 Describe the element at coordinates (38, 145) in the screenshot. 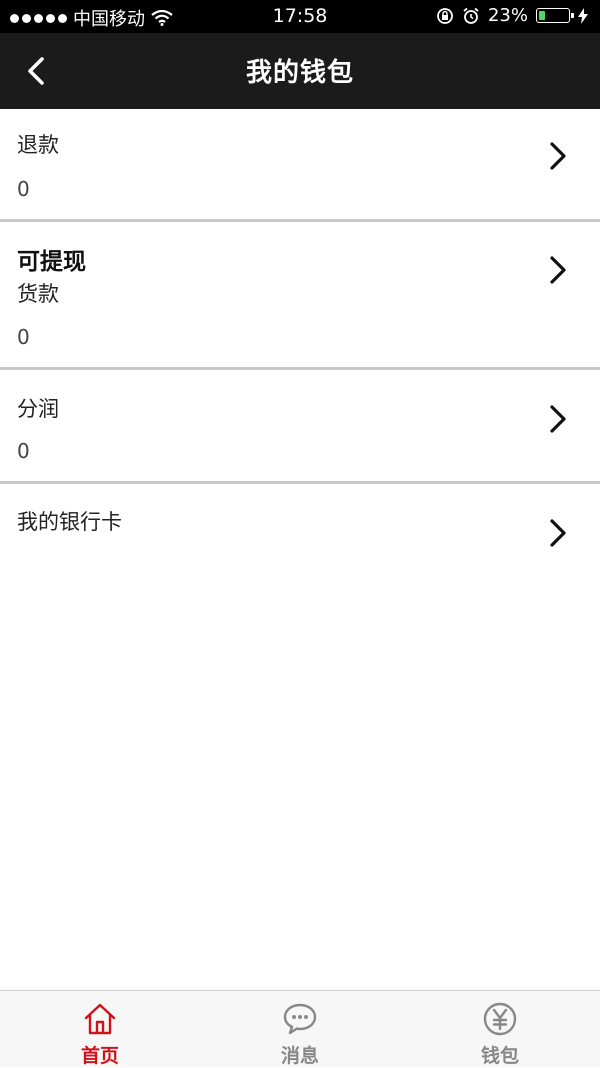

I see `refund-label: 退款` at that location.